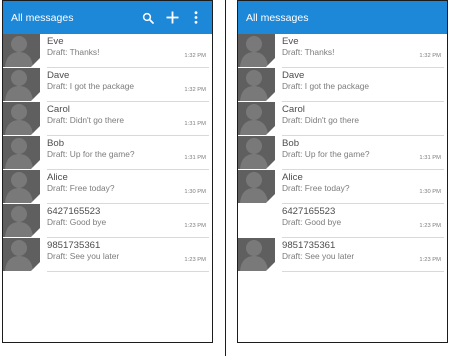 Image resolution: width=451 pixels, height=356 pixels. I want to click on overflow-menu-button, so click(196, 17).